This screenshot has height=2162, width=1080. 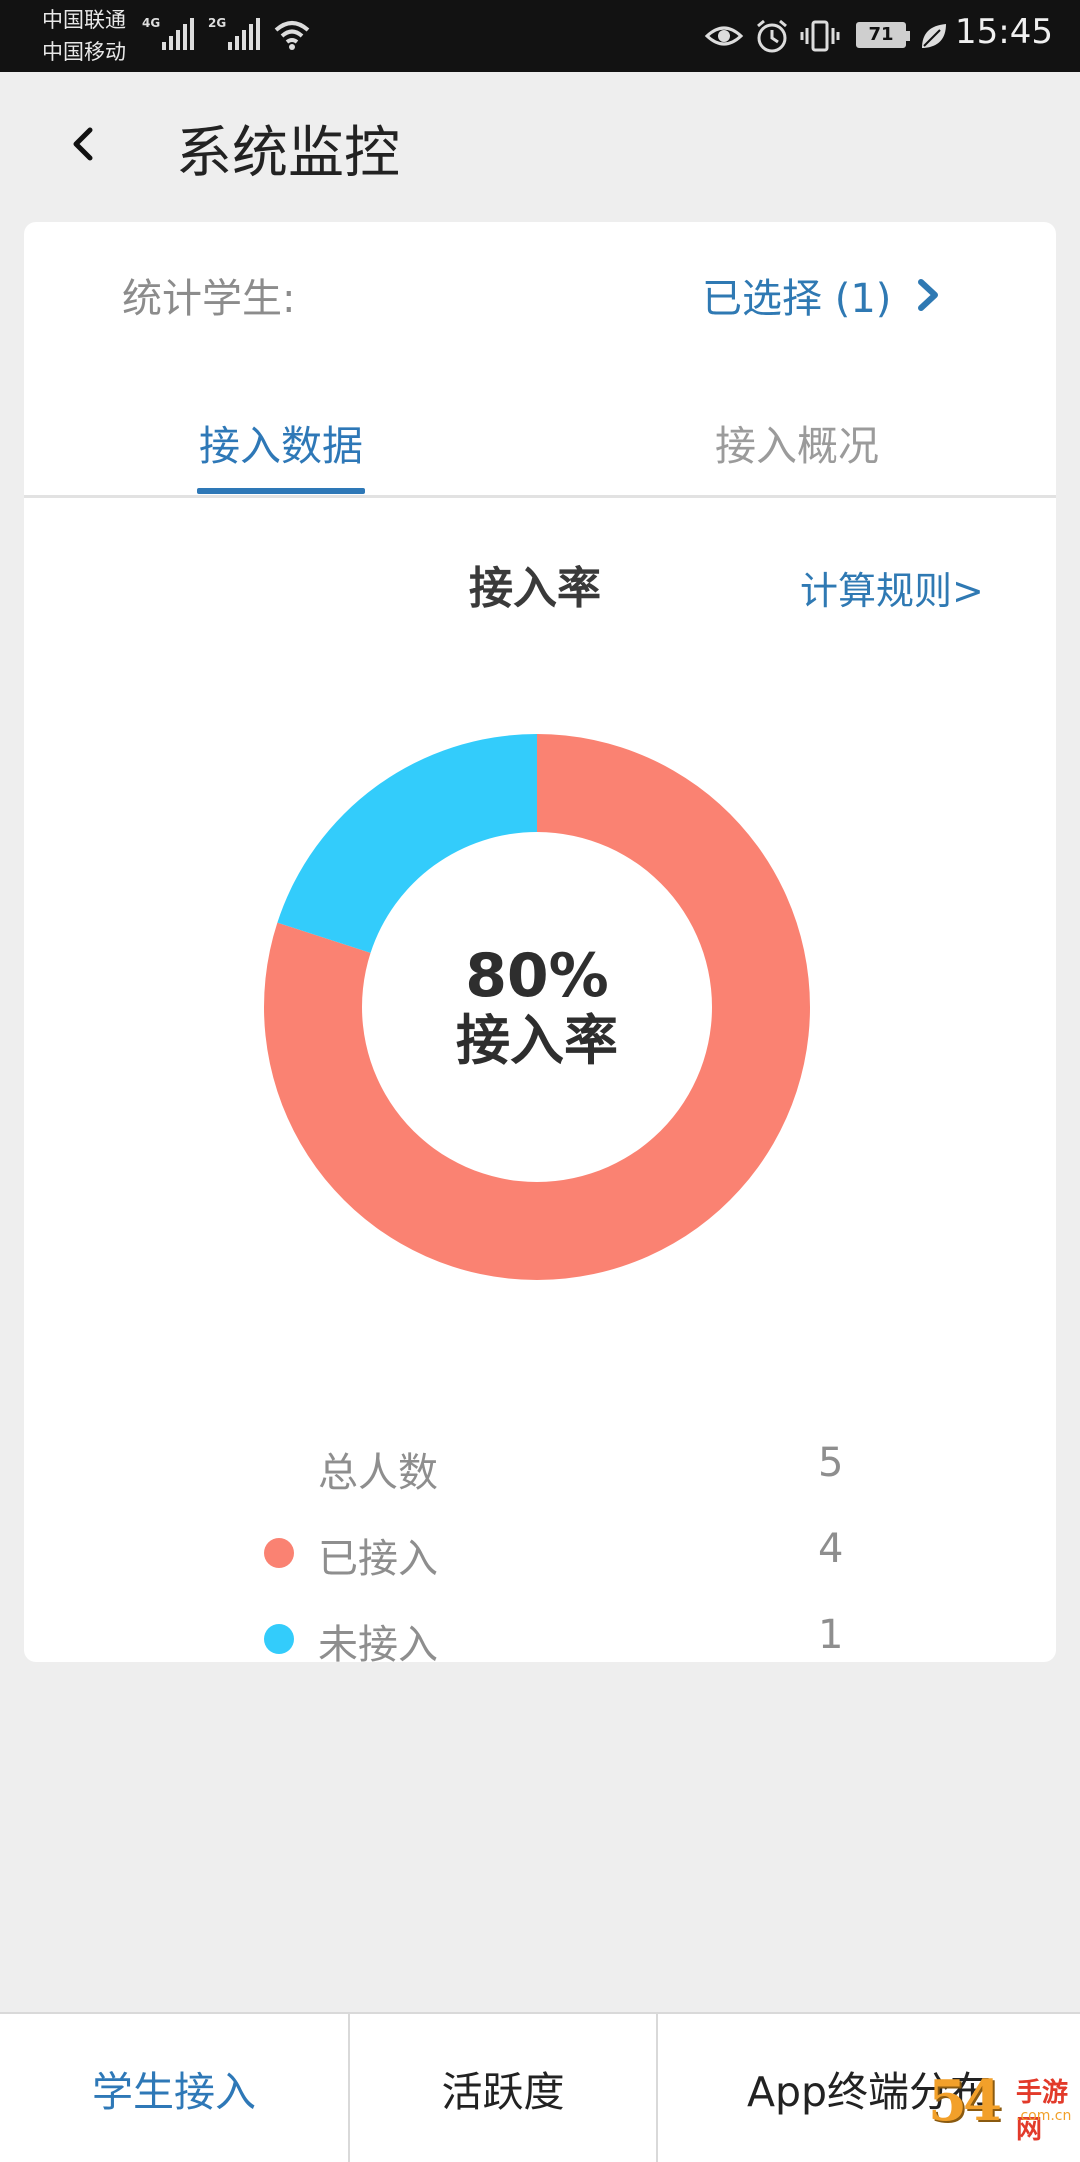 What do you see at coordinates (724, 36) in the screenshot?
I see `eye-icon` at bounding box center [724, 36].